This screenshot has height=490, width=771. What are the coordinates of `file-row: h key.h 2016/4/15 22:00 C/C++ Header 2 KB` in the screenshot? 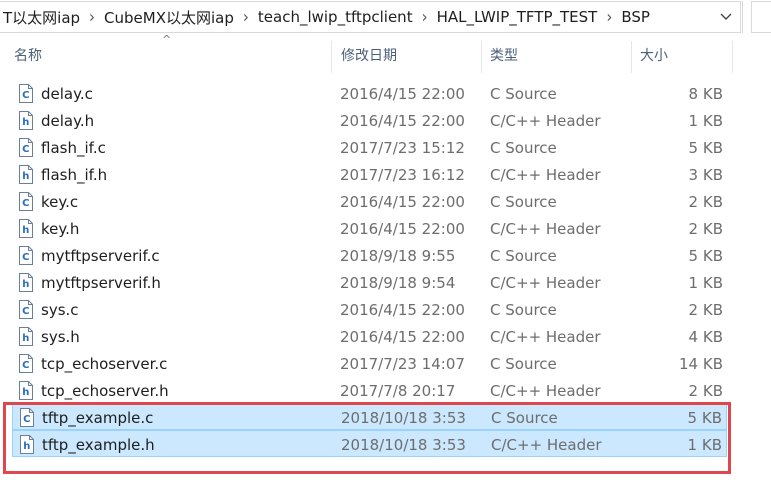 It's located at (369, 228).